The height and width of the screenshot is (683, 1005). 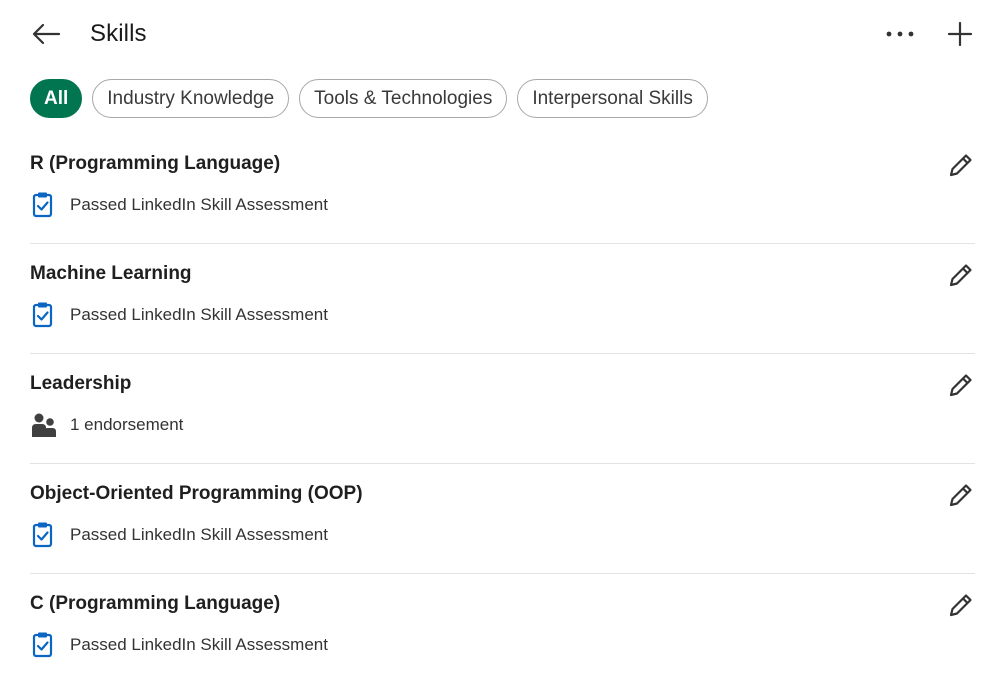 I want to click on filter-interpersonal-skills: Interpersonal Skills, so click(x=612, y=98).